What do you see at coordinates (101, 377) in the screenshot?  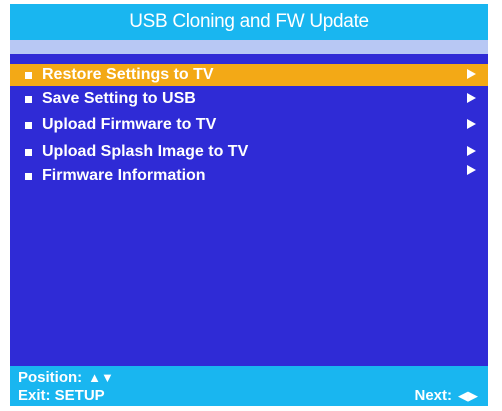 I see `up-down-arrows-icon: ▲▼` at bounding box center [101, 377].